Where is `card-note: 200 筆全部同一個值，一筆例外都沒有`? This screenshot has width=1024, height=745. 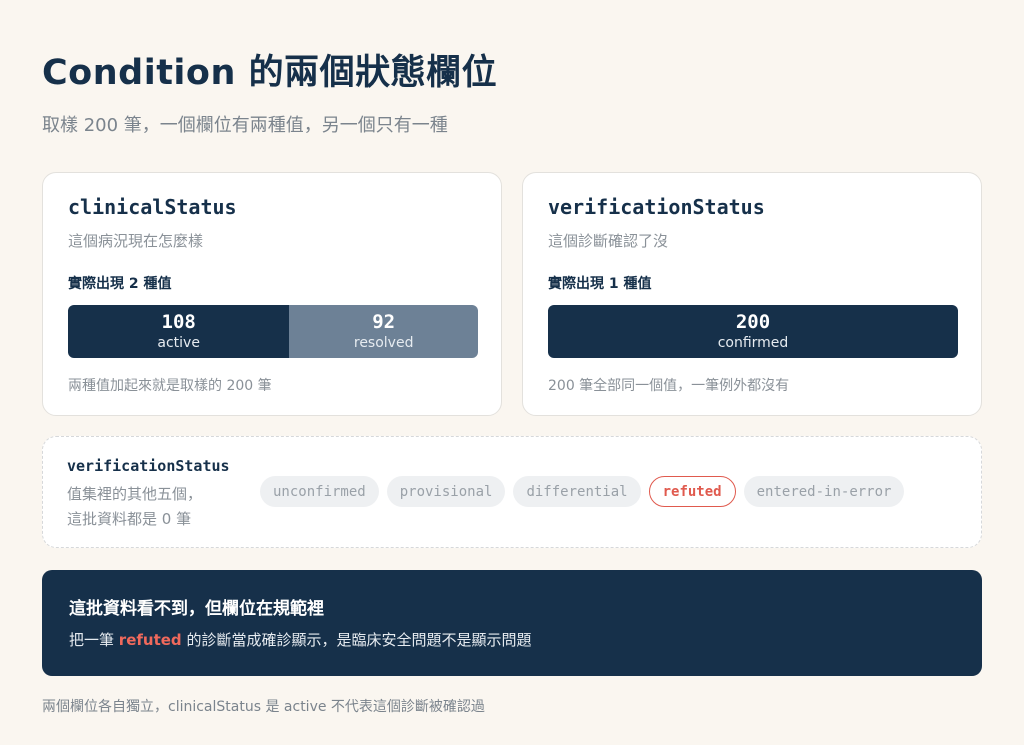
card-note: 200 筆全部同一個值，一筆例外都沒有 is located at coordinates (669, 386).